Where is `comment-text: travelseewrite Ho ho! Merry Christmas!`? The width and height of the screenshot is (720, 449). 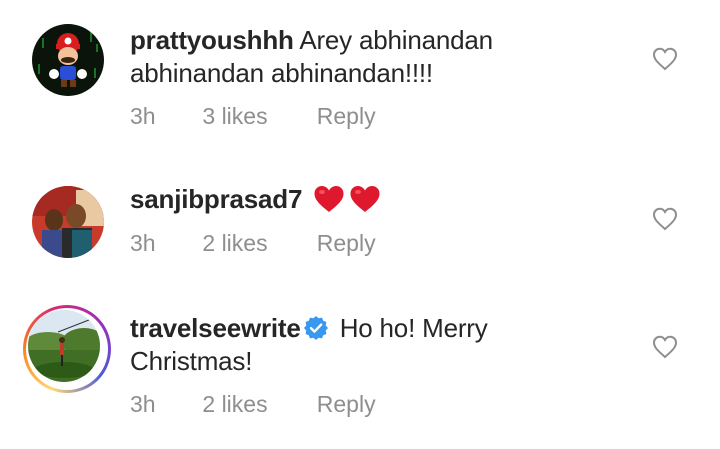
comment-text: travelseewrite Ho ho! Merry Christmas! is located at coordinates (365, 345).